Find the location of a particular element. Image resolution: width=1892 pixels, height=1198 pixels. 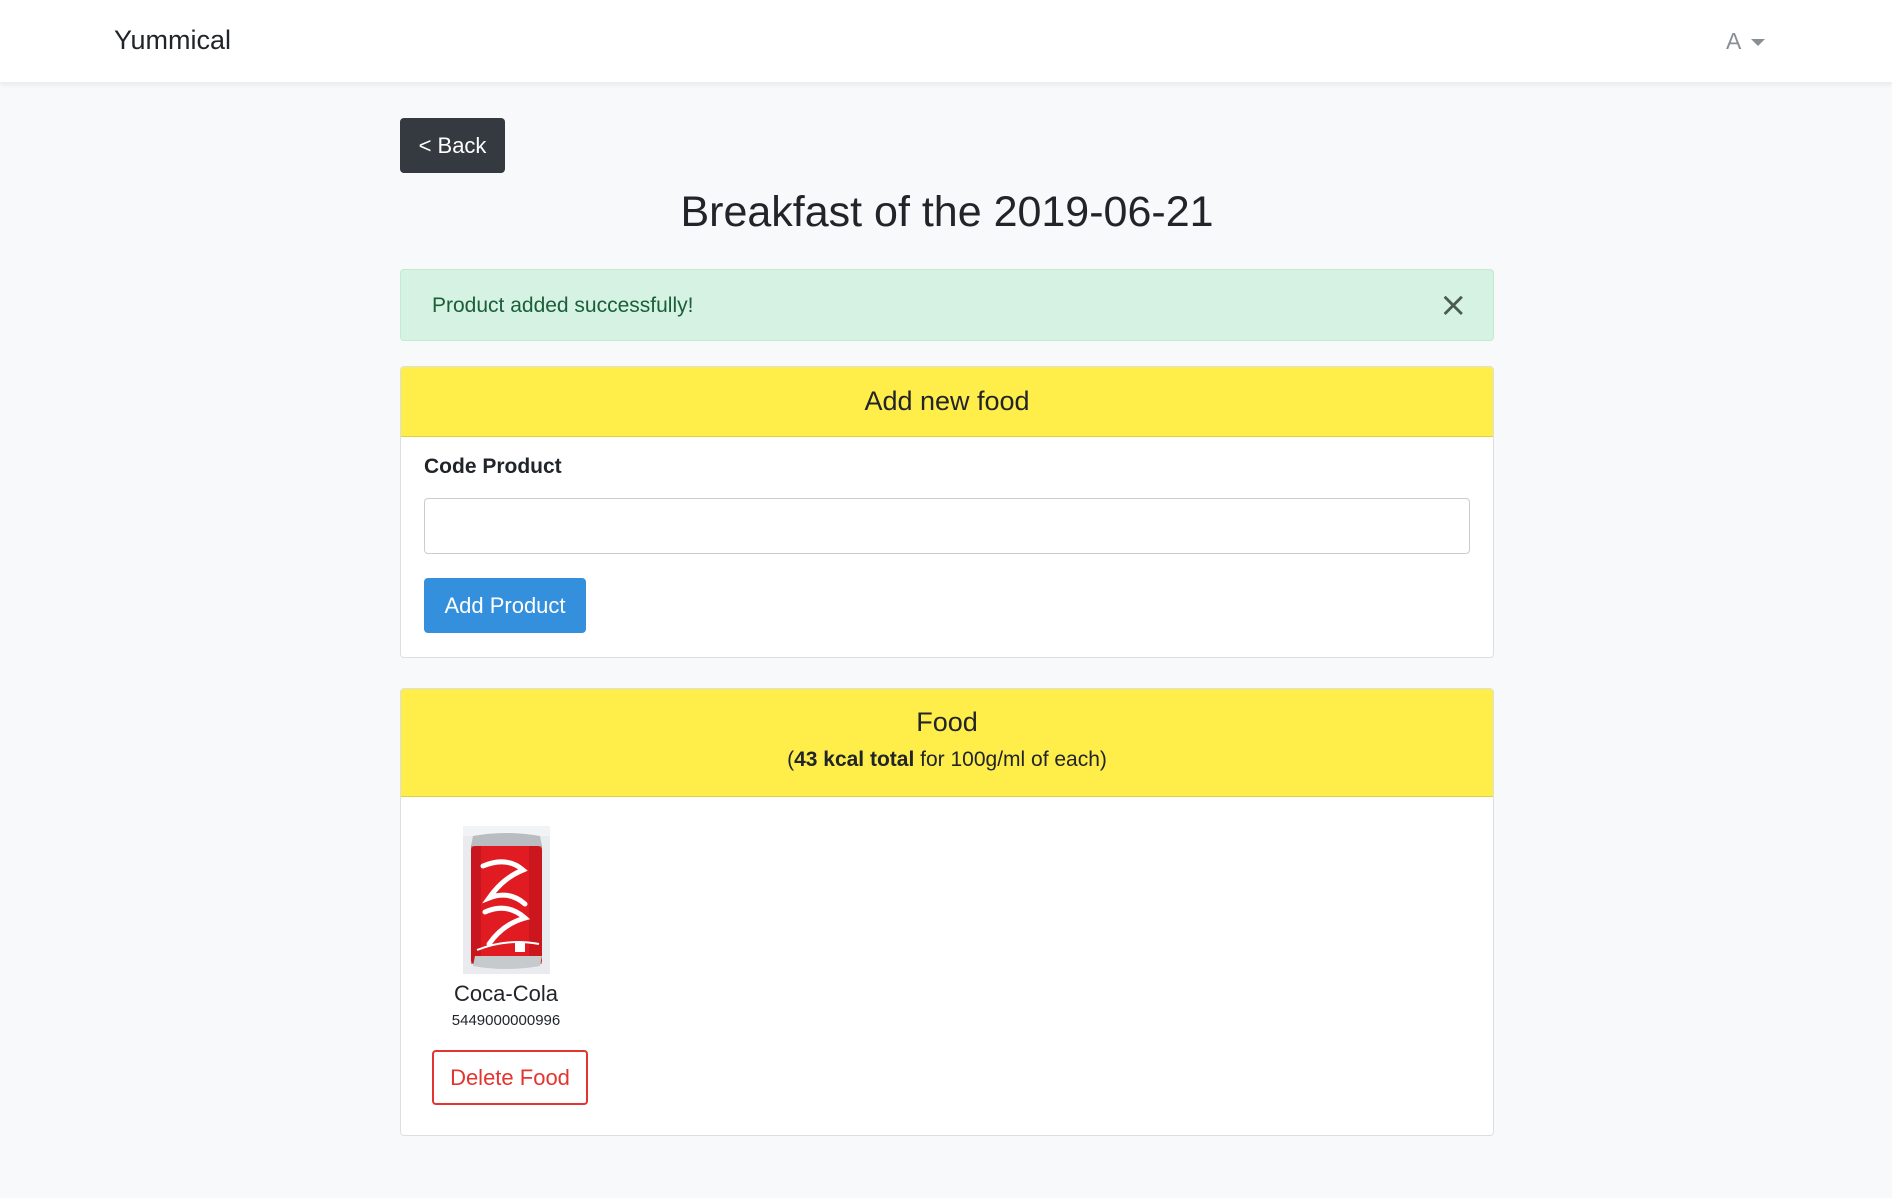

add-food-card-header: Add new food is located at coordinates (947, 402).